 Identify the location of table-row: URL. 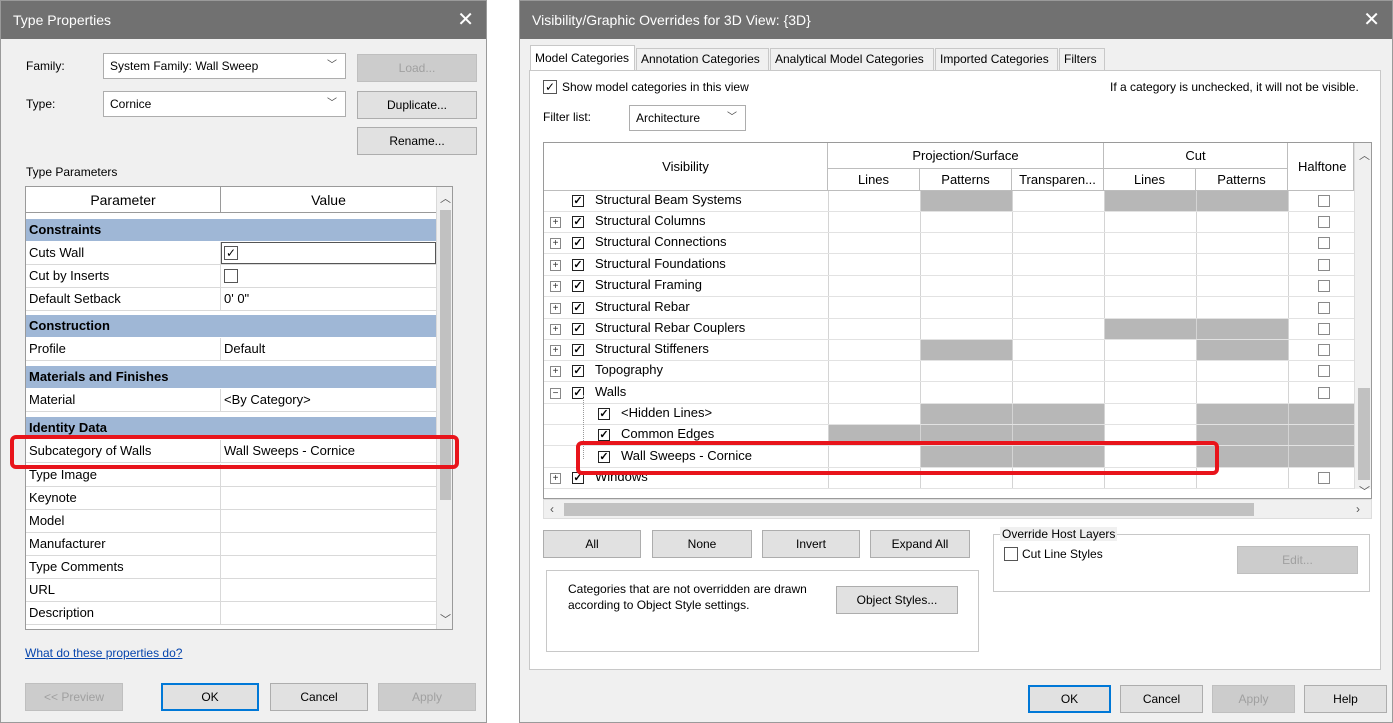
(231, 590).